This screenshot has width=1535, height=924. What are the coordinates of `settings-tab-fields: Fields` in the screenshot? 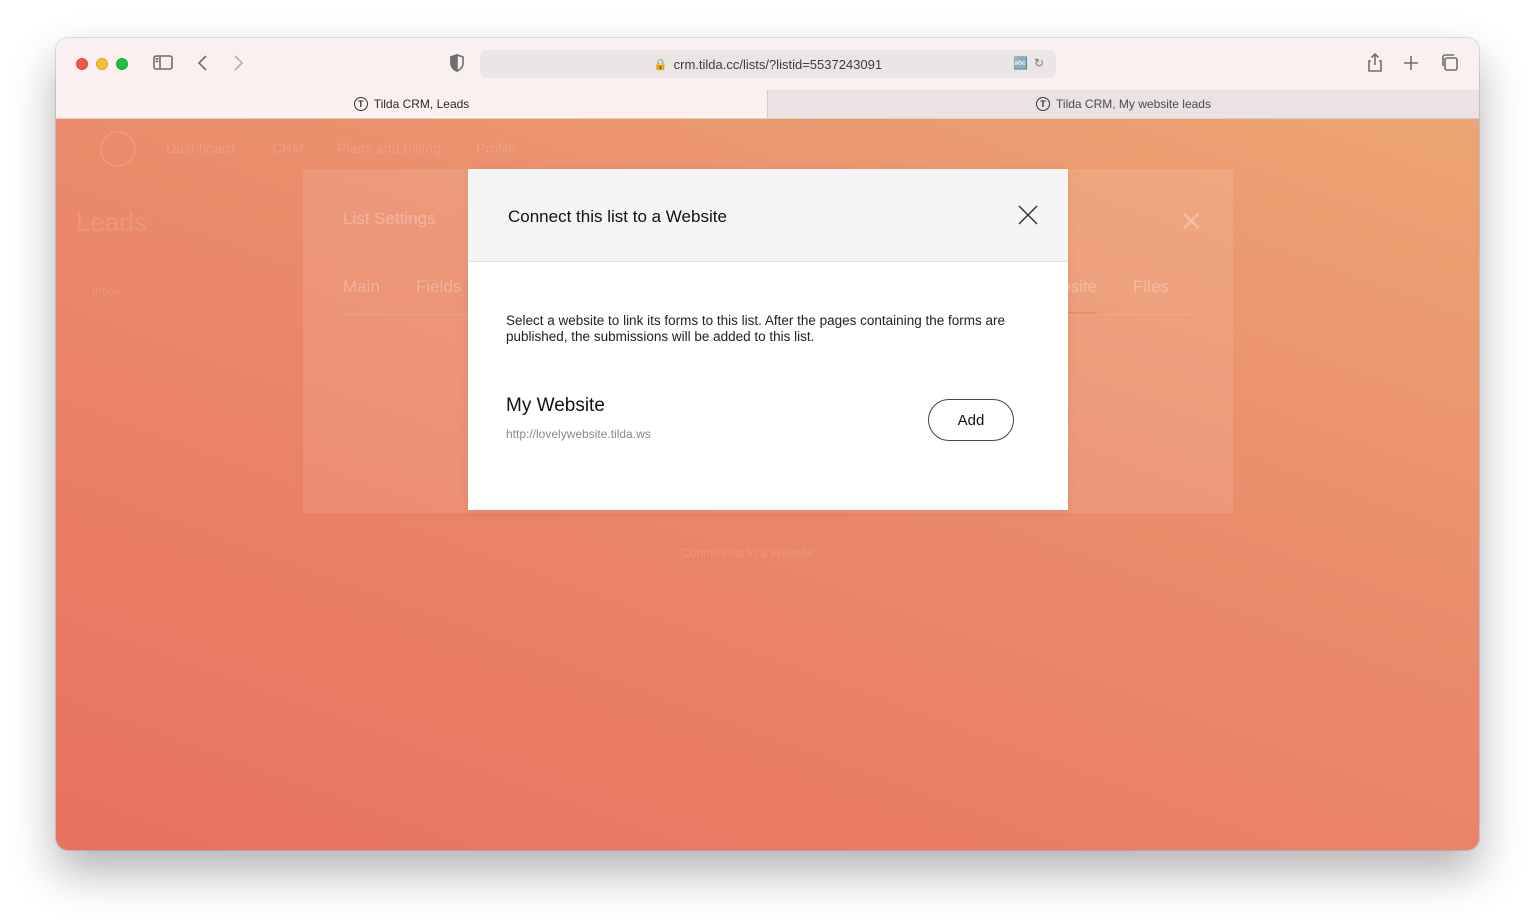 It's located at (438, 287).